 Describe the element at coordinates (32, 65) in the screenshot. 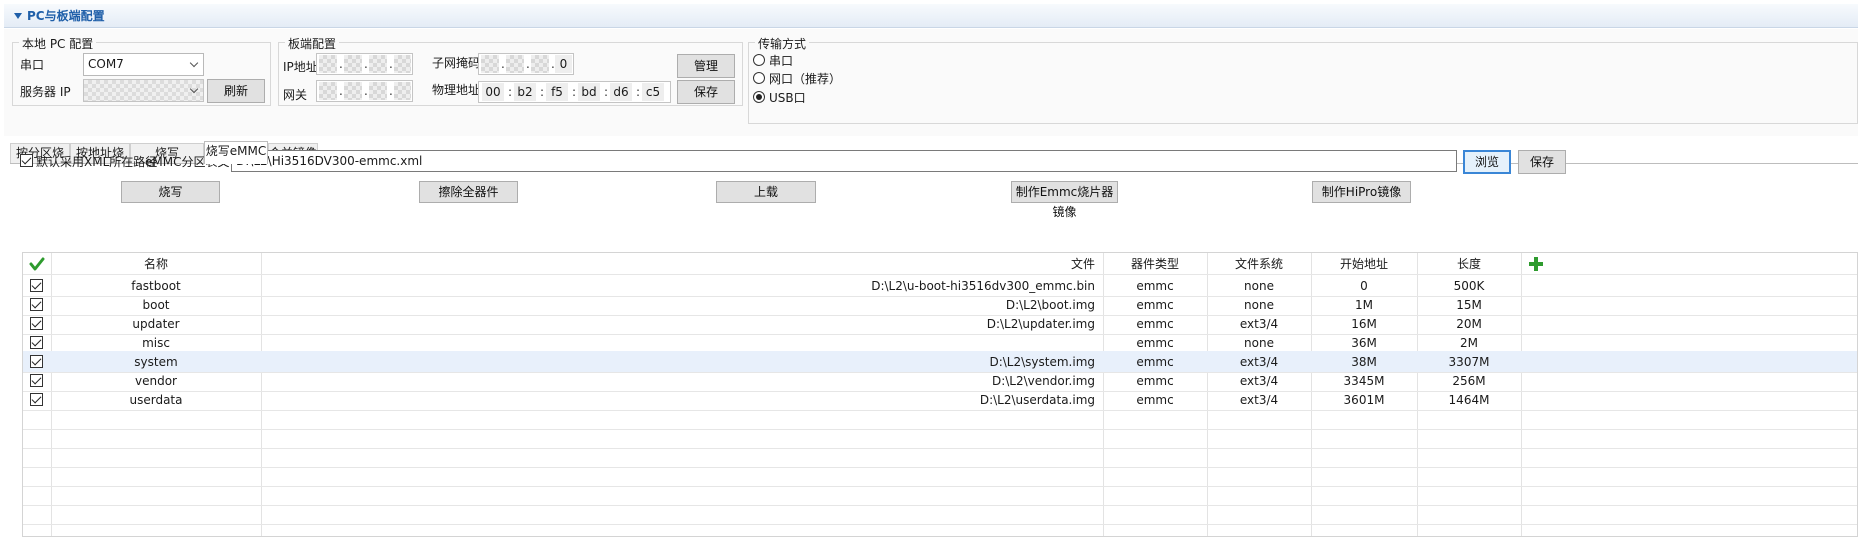

I see `serial-port-label: 串口` at that location.